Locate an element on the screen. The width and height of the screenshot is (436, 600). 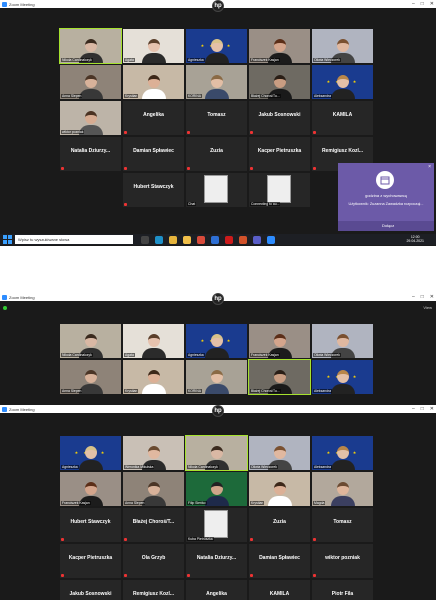
participant-tile: Kuba Pietruszka is located at coordinates (216, 525).